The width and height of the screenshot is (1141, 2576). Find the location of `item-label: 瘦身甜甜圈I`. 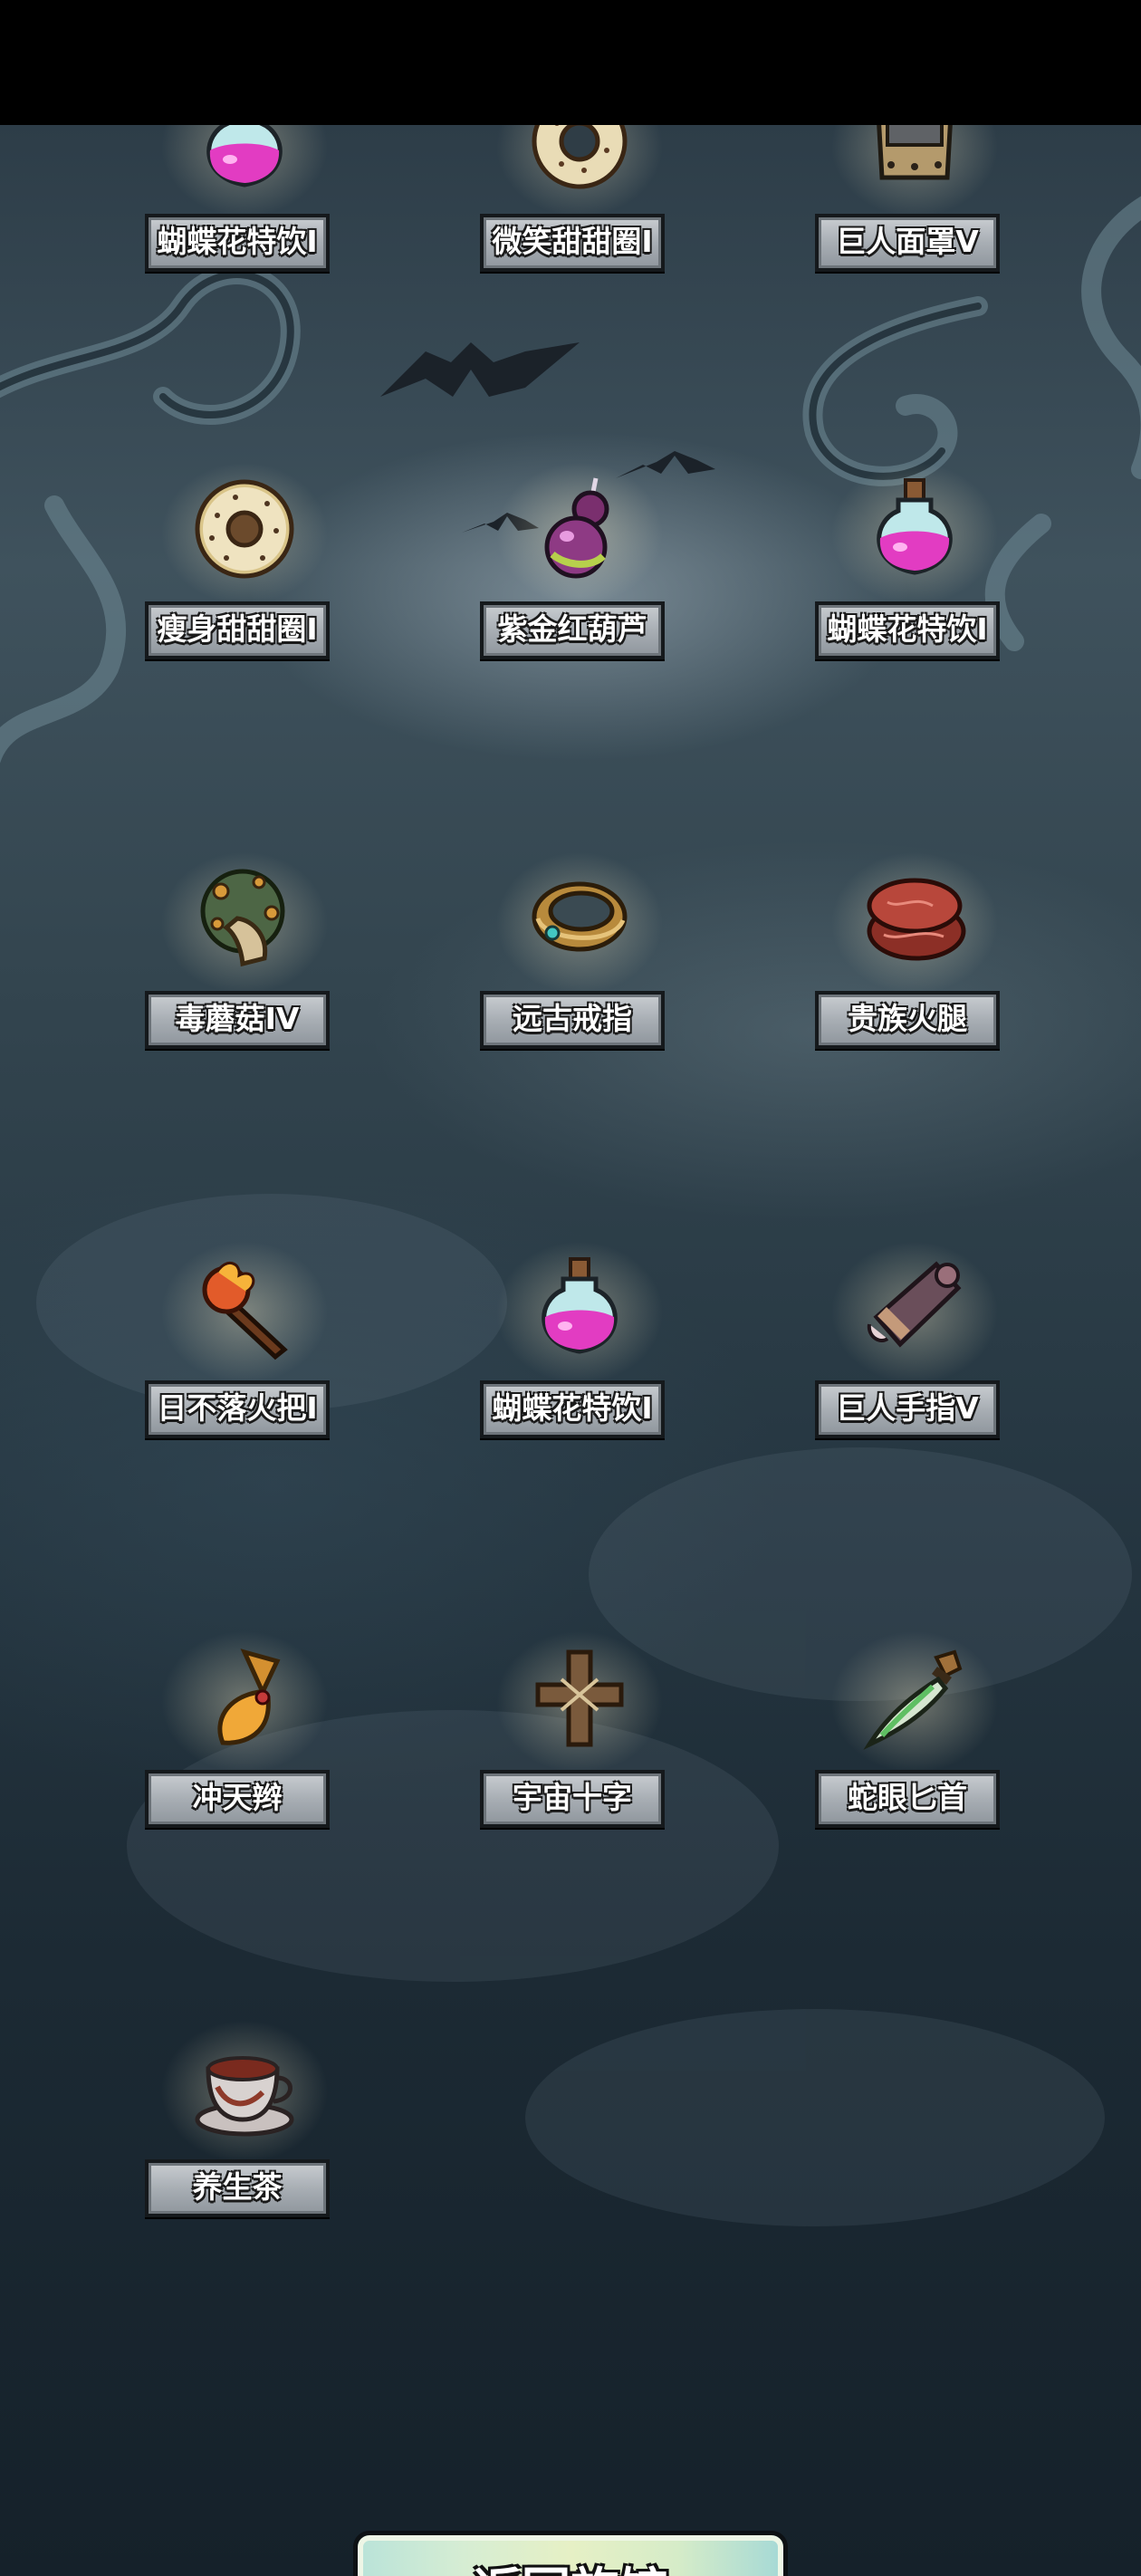

item-label: 瘦身甜甜圈I is located at coordinates (237, 630).